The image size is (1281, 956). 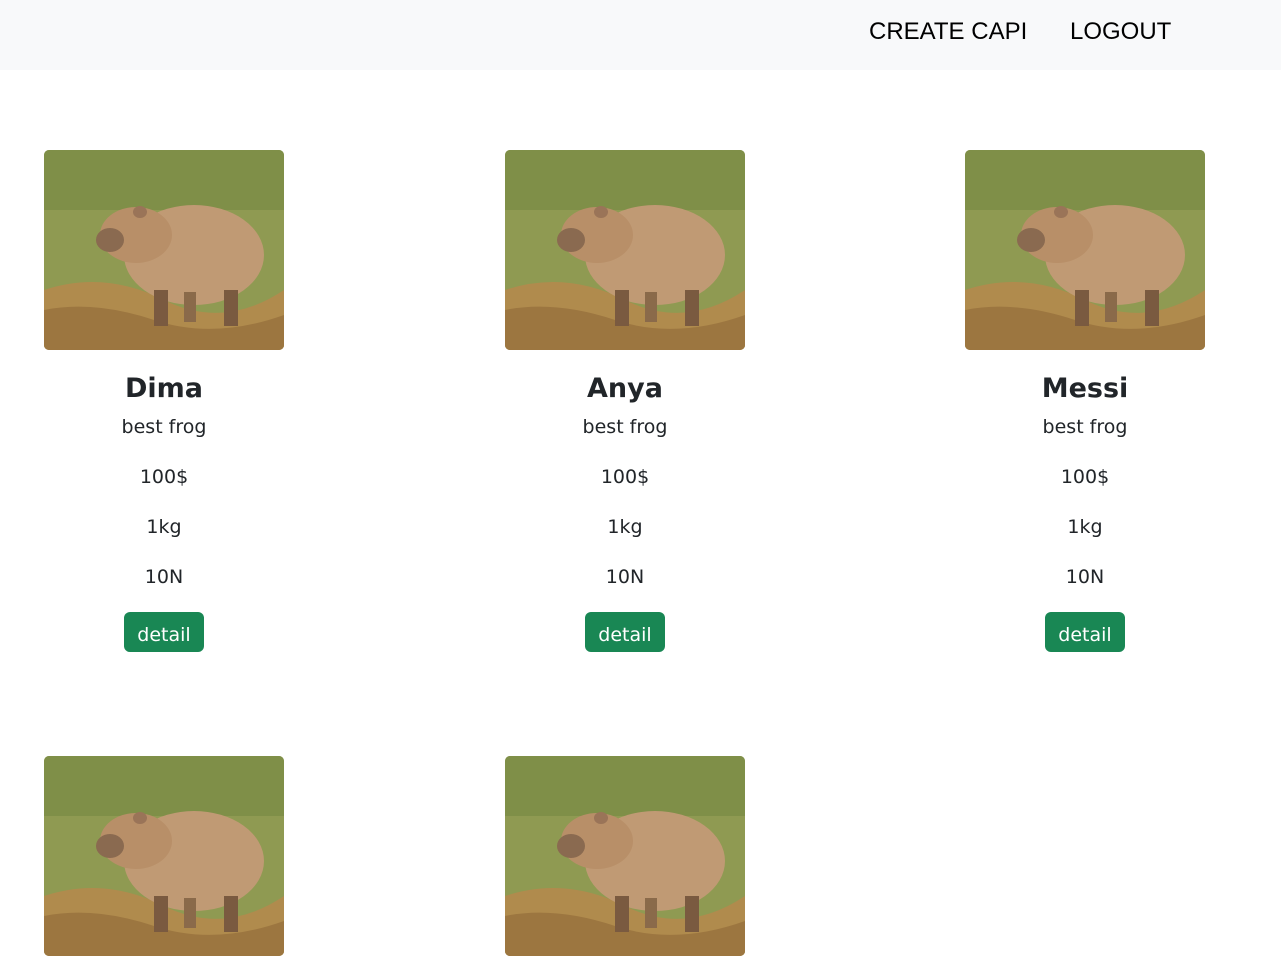 I want to click on capi-card: Messi best frog 100$ 1kg 10N detail, so click(x=1085, y=401).